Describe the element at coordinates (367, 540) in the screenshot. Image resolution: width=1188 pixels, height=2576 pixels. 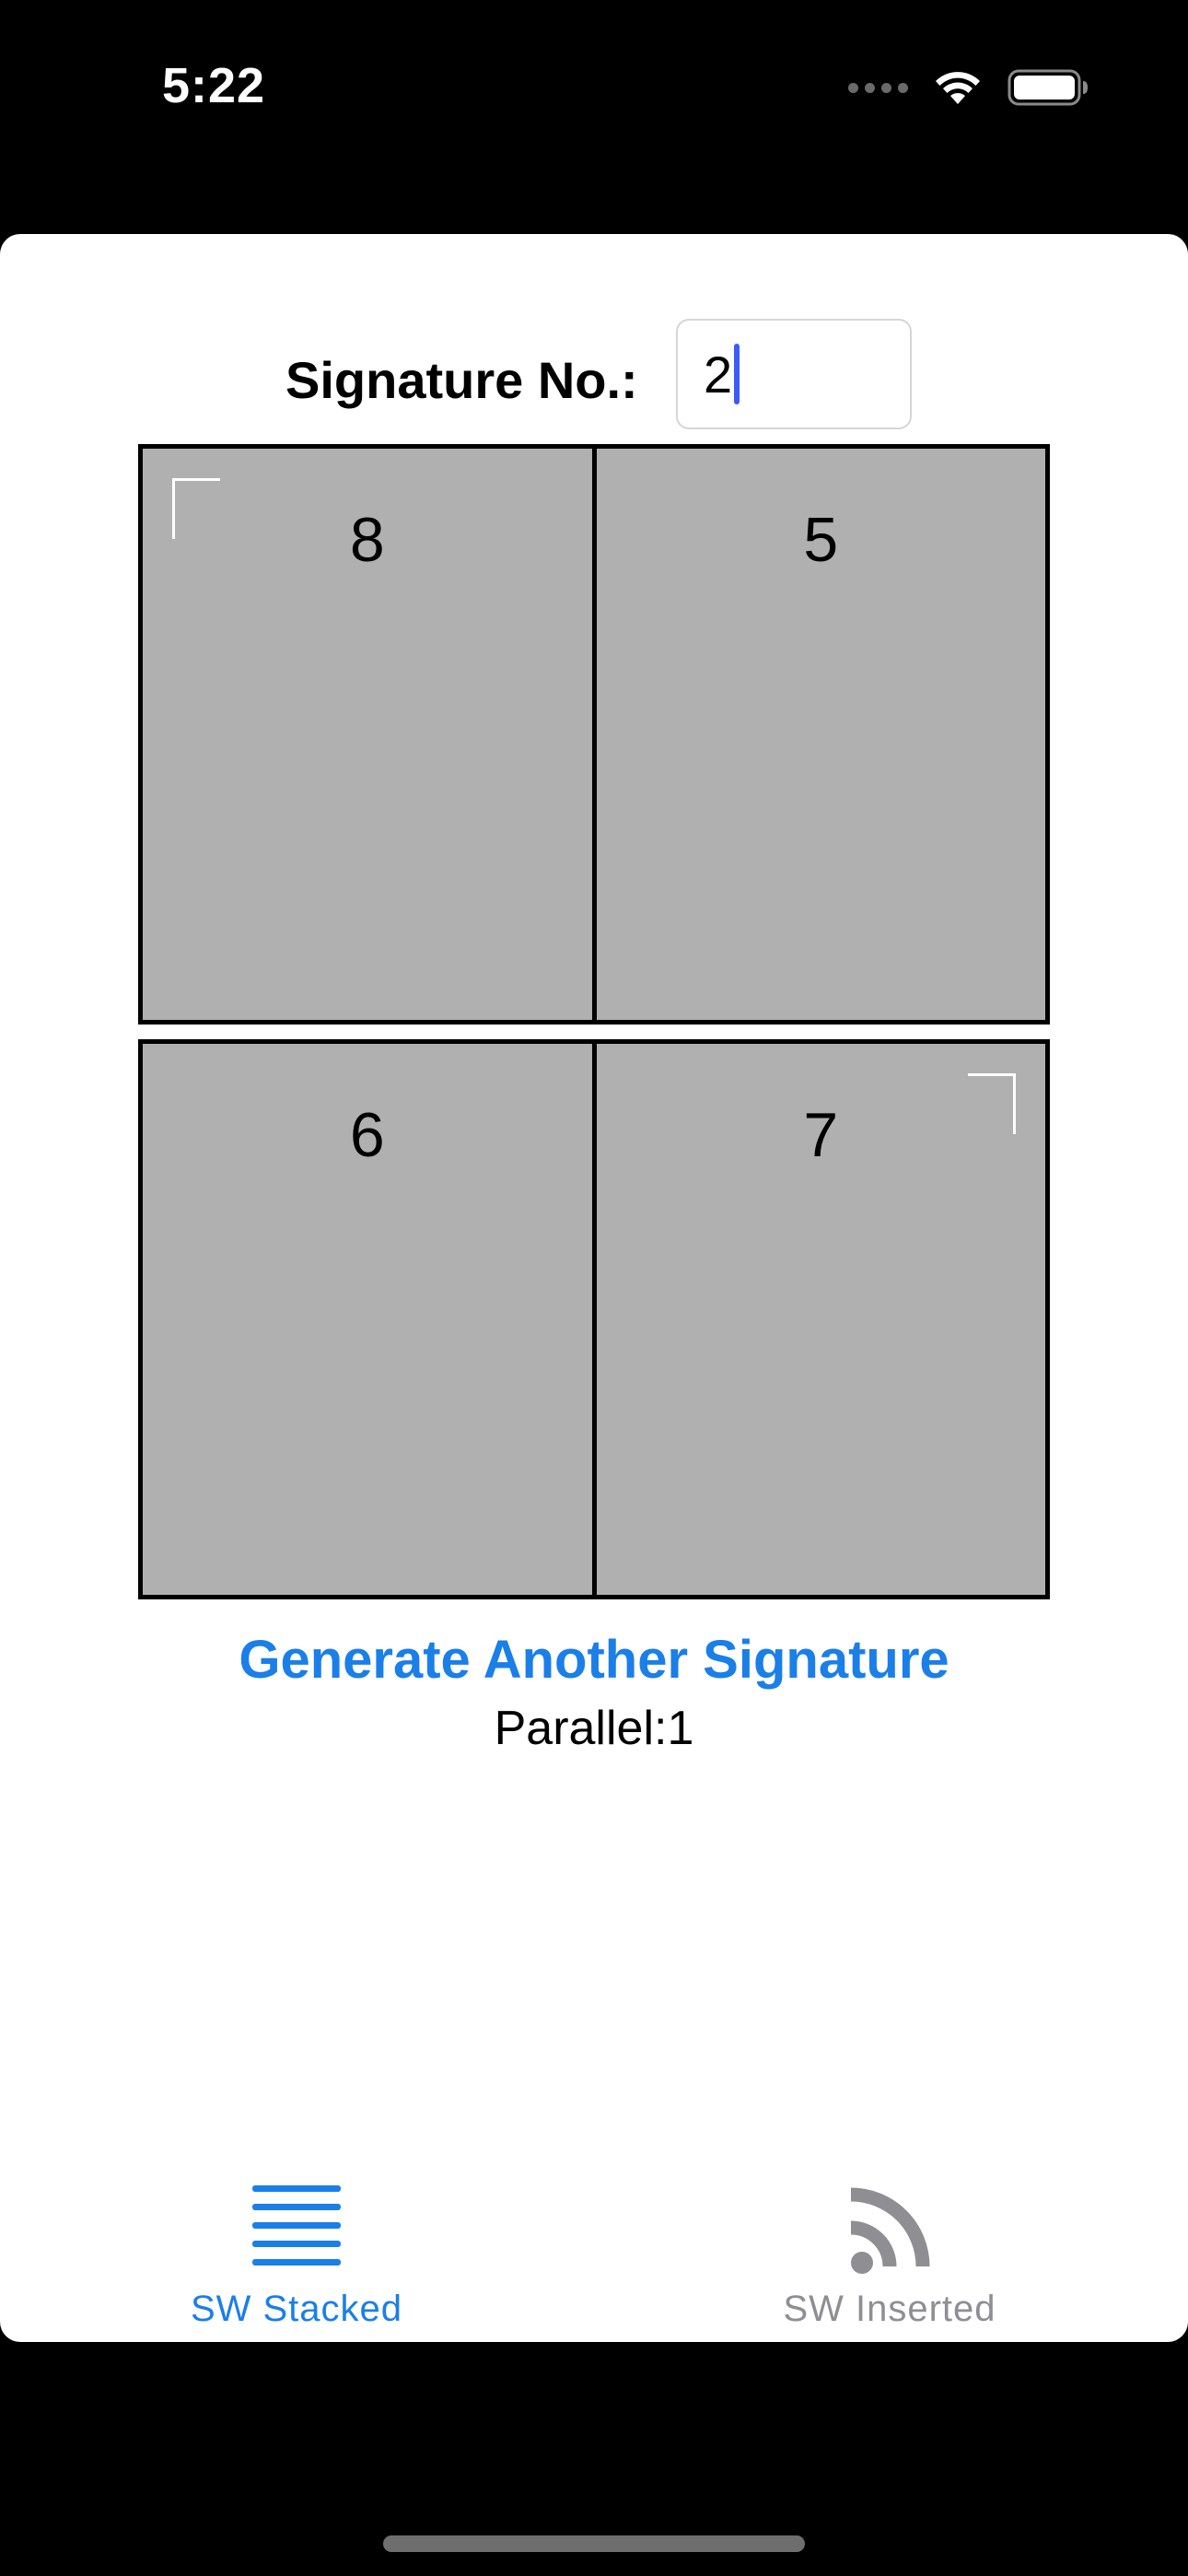
I see `page-number: 8` at that location.